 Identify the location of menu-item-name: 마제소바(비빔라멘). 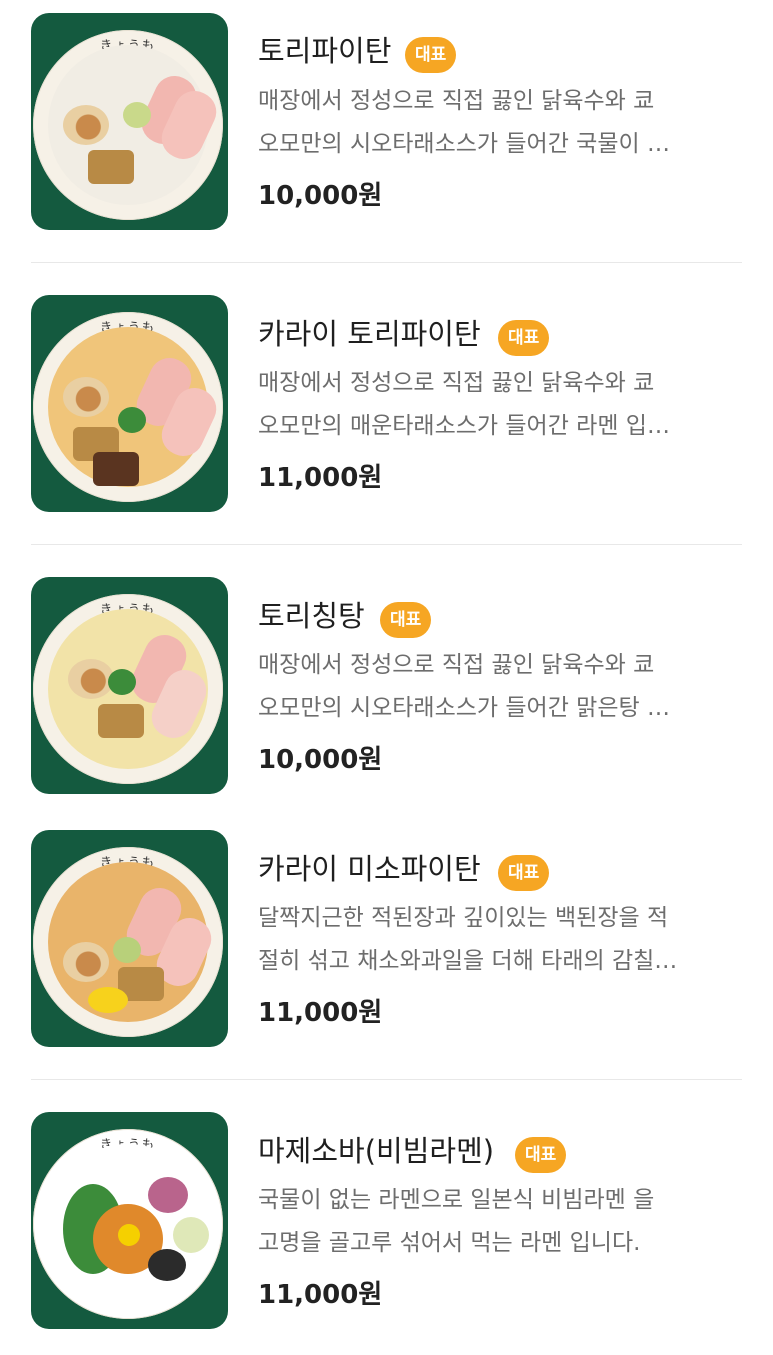
(376, 1151).